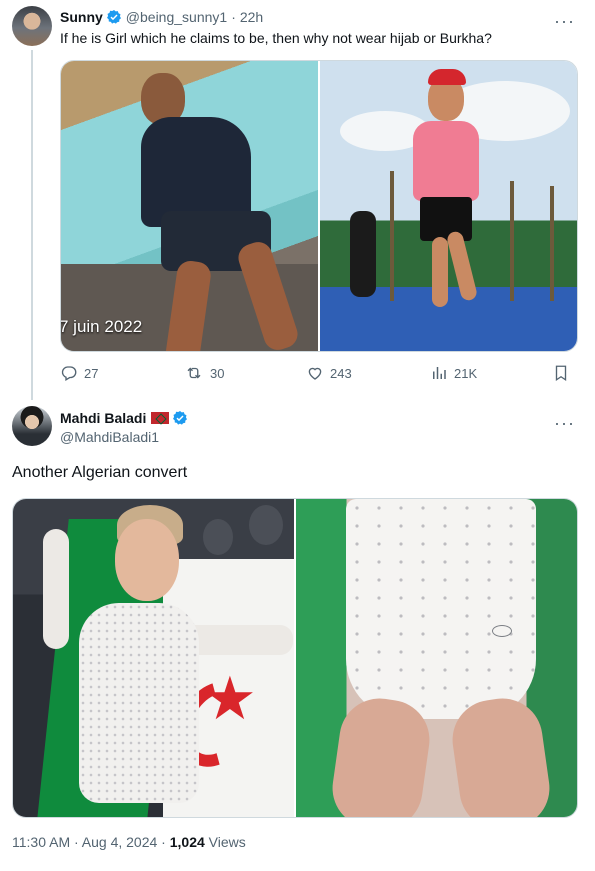 The image size is (595, 871). I want to click on tweet-metadata: 11:30 AM · Aug 4, 2024 · 1,024 Views, so click(129, 842).